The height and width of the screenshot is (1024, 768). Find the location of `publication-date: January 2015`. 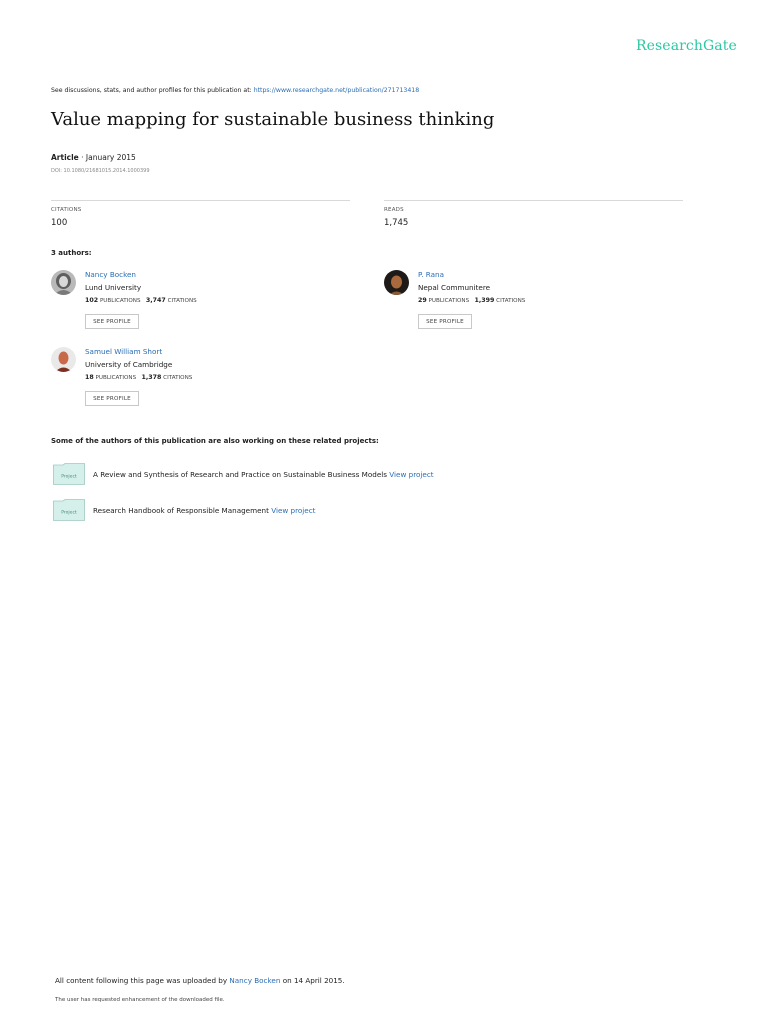

publication-date: January 2015 is located at coordinates (110, 157).